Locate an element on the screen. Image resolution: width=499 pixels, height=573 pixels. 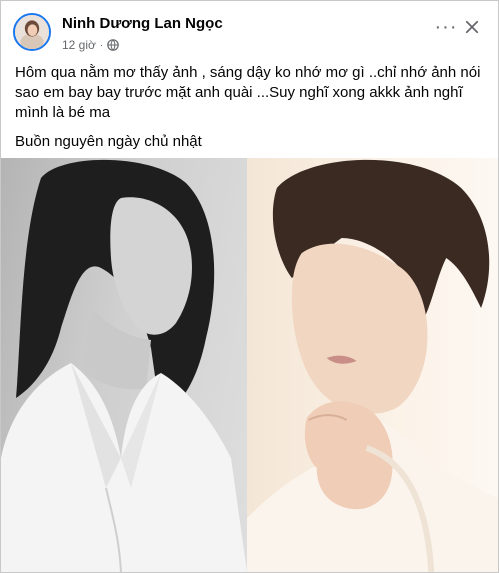
globe-icon is located at coordinates (113, 45).